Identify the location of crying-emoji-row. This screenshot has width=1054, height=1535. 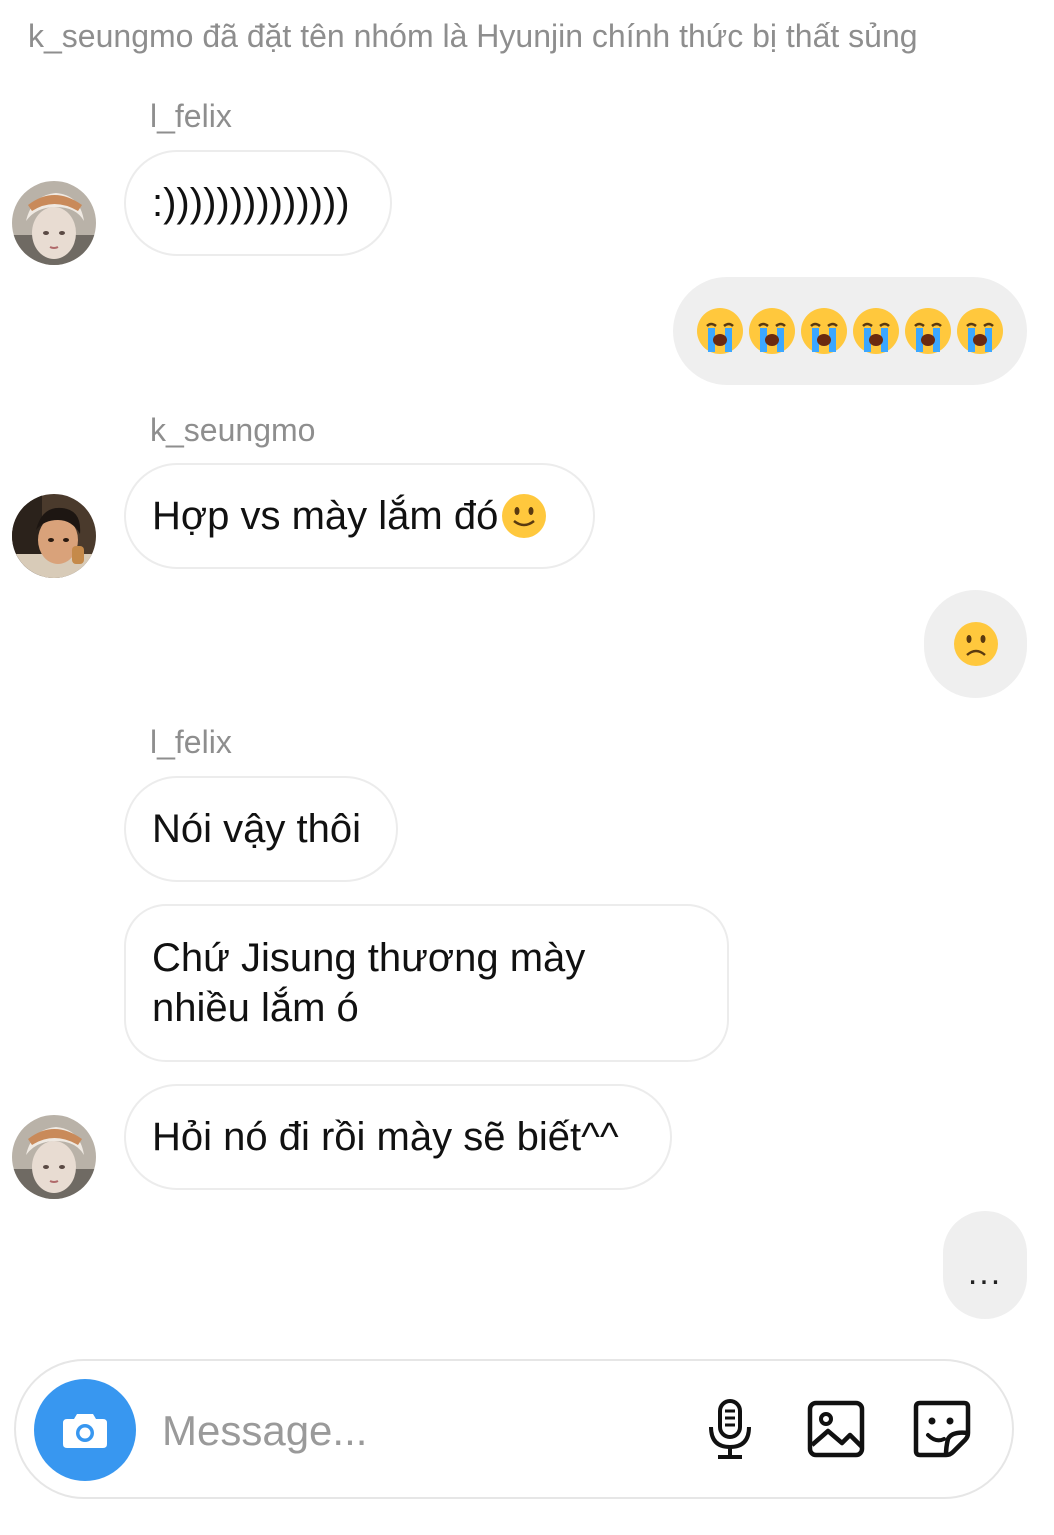
(850, 331).